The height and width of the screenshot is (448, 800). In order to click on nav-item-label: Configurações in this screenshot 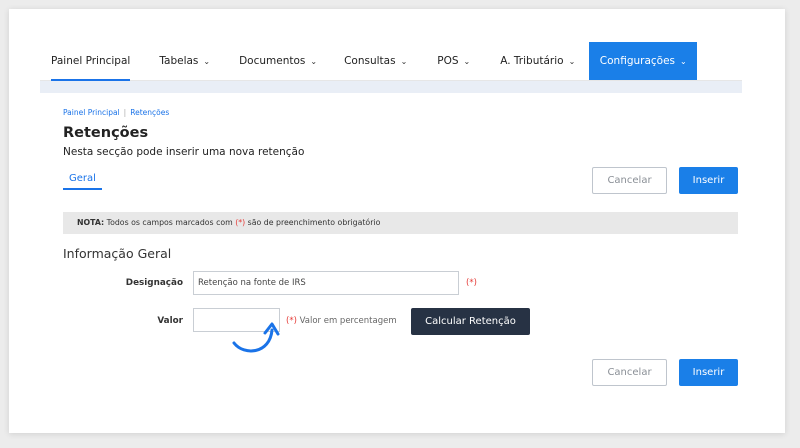, I will do `click(637, 61)`.